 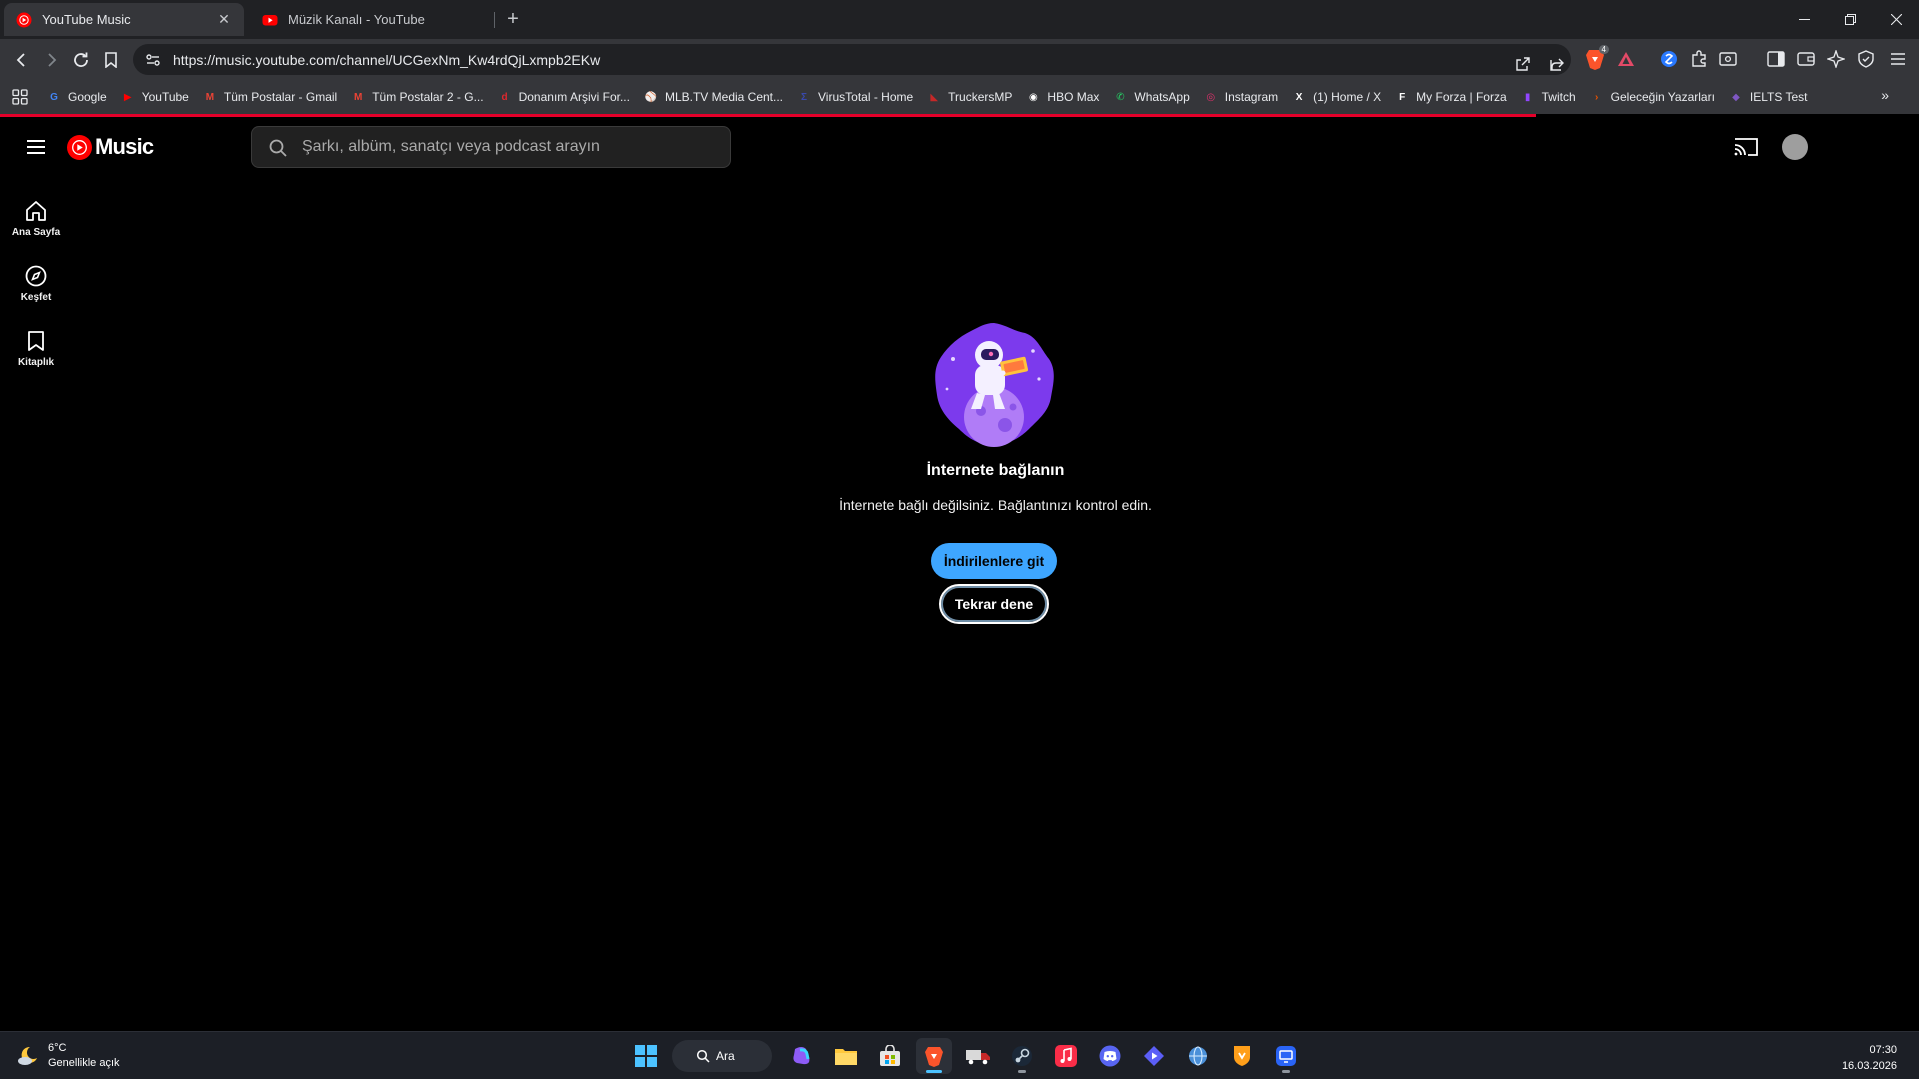 I want to click on forza-icon: F, so click(x=1402, y=97).